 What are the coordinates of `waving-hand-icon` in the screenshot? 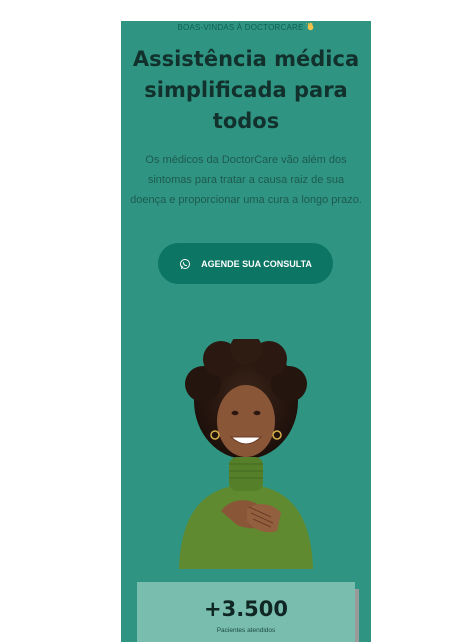 It's located at (309, 26).